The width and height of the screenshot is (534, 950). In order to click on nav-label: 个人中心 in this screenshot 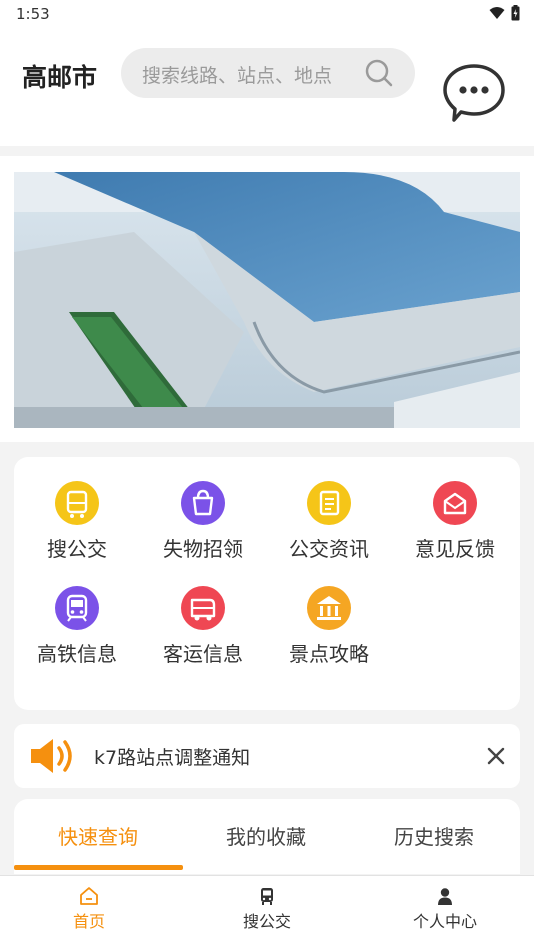, I will do `click(444, 921)`.